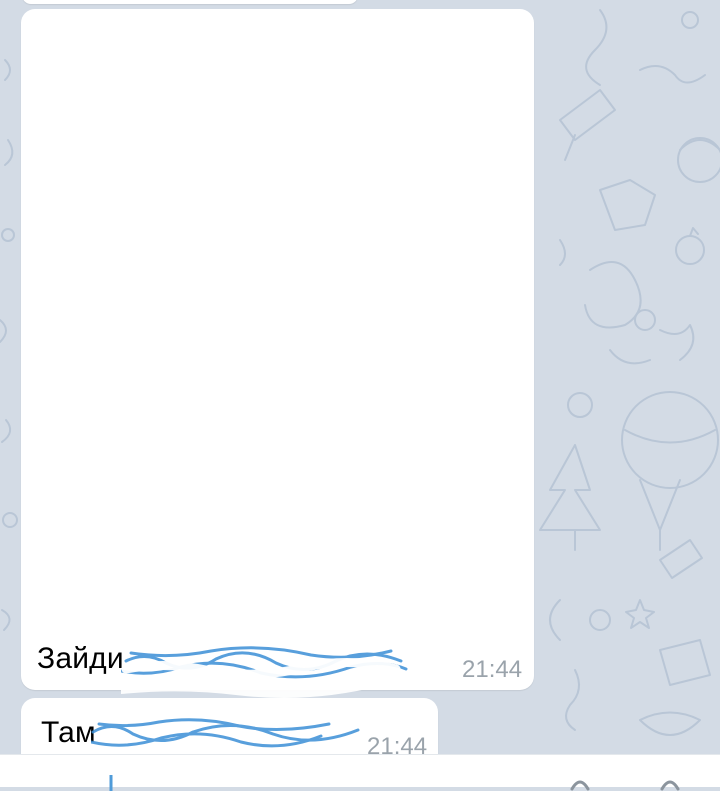  Describe the element at coordinates (68, 732) in the screenshot. I see `message-text: Там` at that location.